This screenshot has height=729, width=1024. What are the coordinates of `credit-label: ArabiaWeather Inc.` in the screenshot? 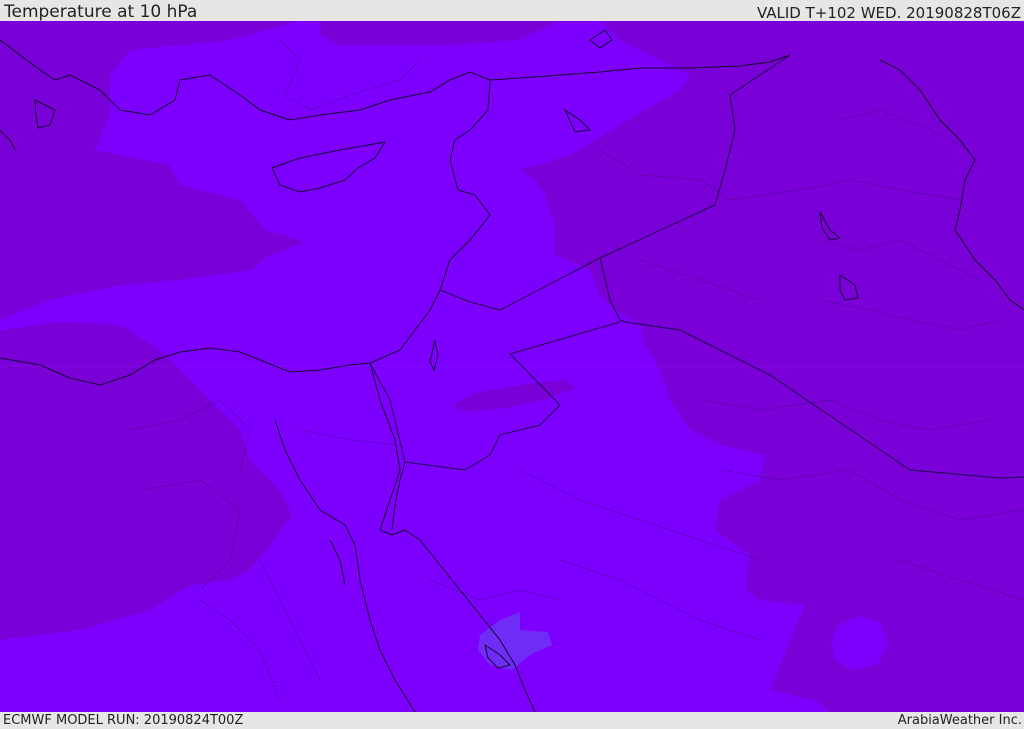 It's located at (959, 720).